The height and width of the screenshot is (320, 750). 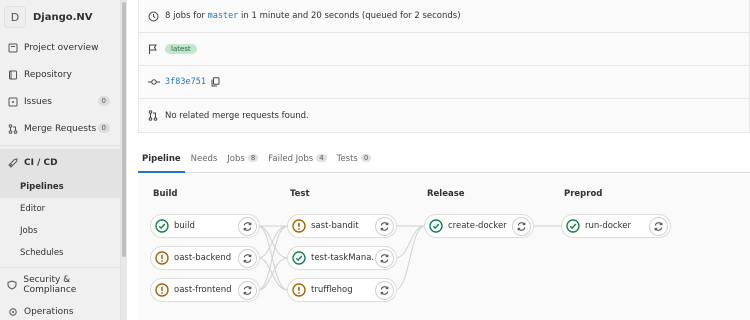 I want to click on stage-title-preprod: Preprod, so click(x=583, y=194).